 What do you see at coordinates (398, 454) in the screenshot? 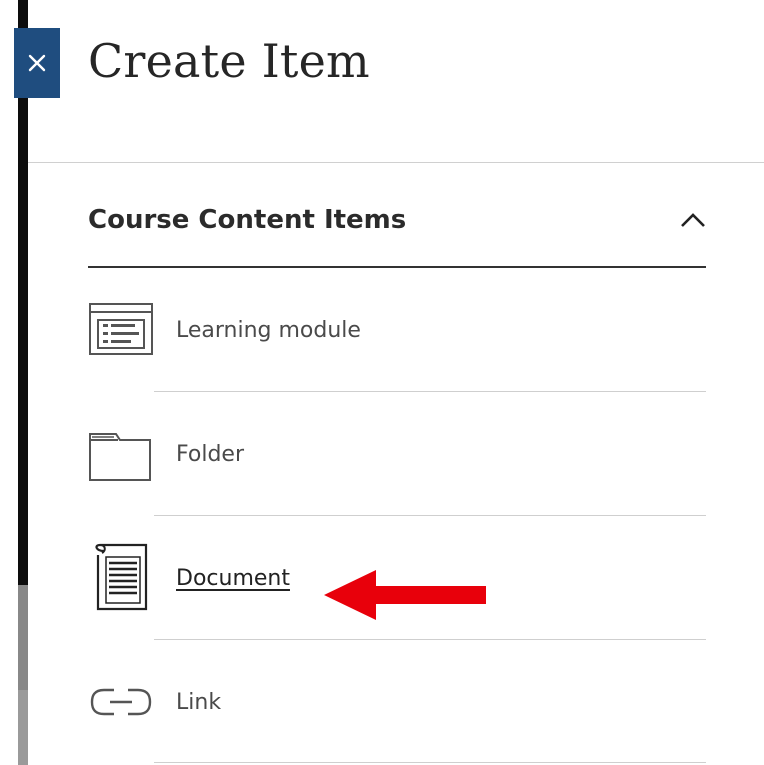
I see `item-folder: Folder` at bounding box center [398, 454].